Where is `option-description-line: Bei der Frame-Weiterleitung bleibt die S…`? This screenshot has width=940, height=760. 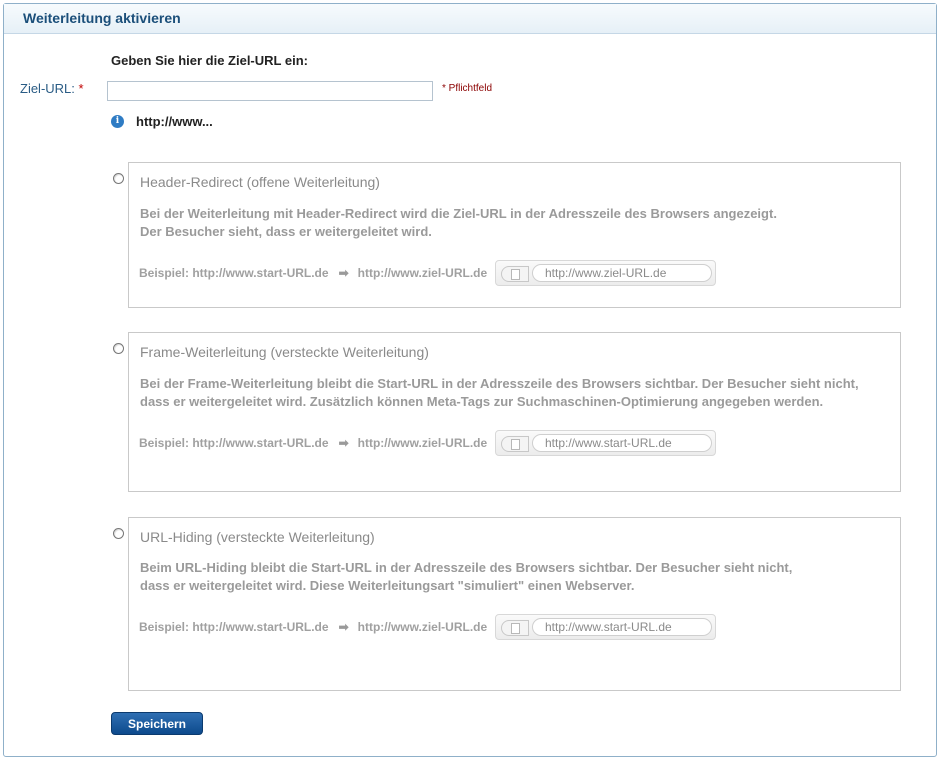 option-description-line: Bei der Frame-Weiterleitung bleibt die S… is located at coordinates (499, 383).